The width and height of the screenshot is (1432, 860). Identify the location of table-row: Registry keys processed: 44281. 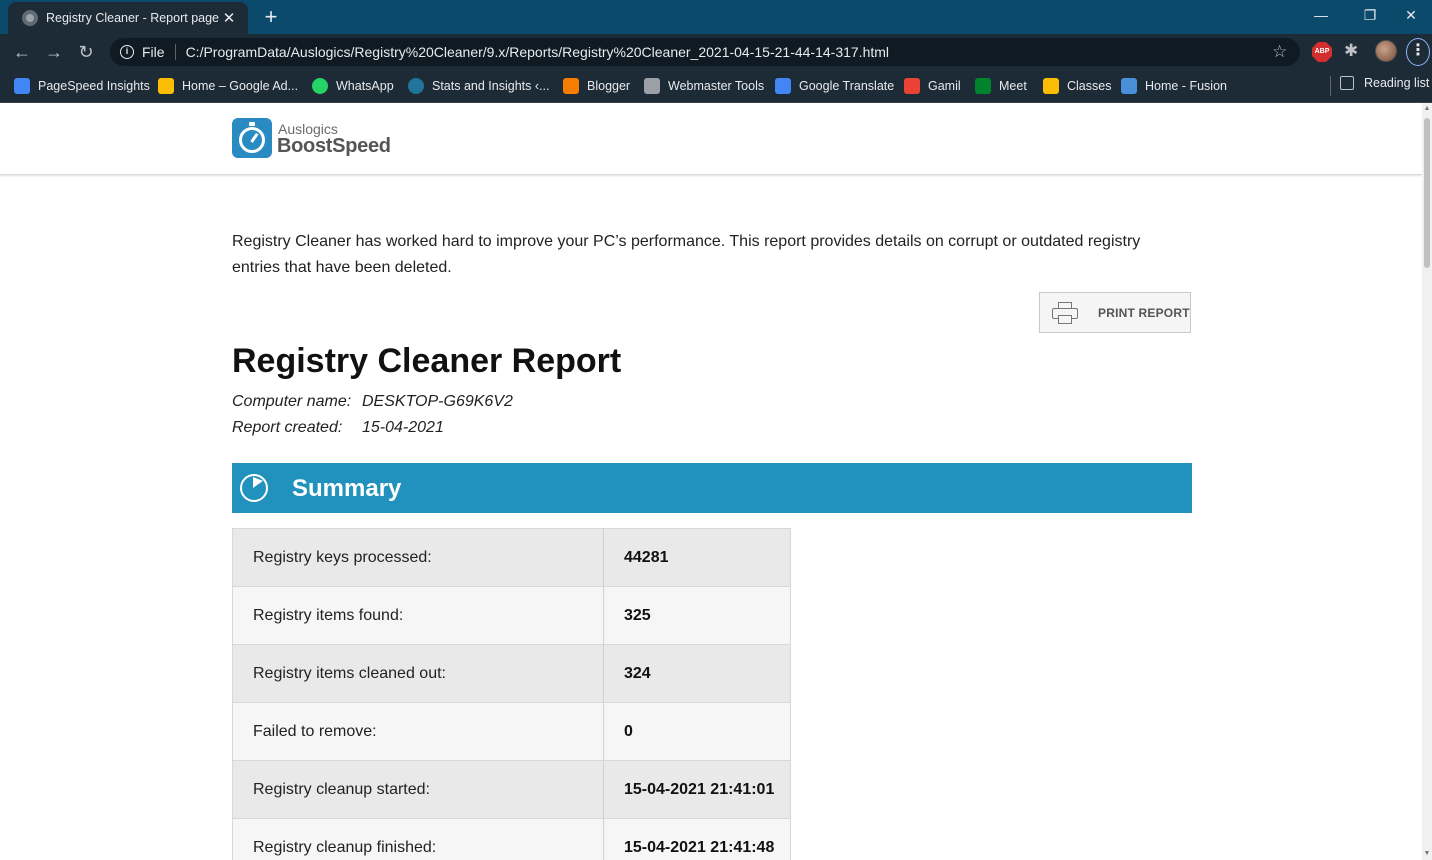
(511, 557).